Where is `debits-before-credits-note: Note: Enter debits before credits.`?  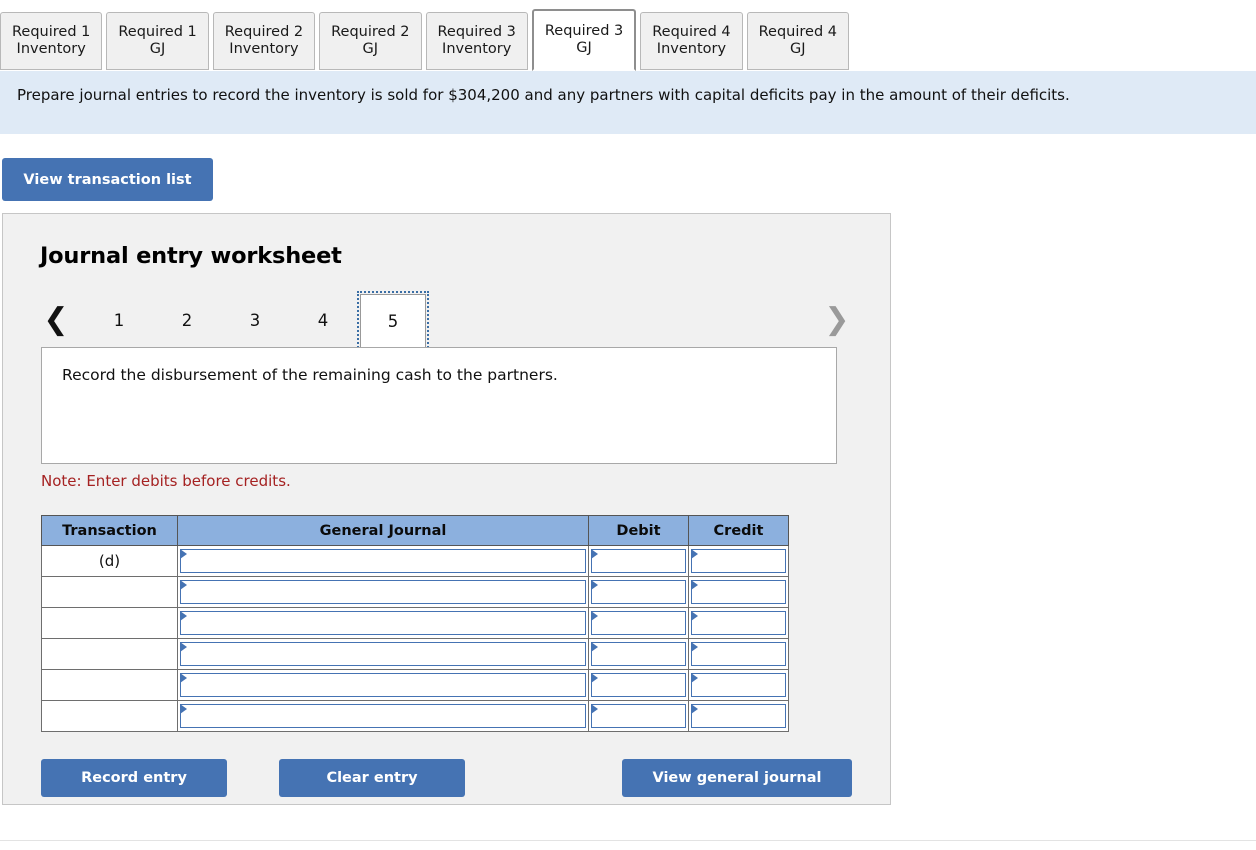
debits-before-credits-note: Note: Enter debits before credits. is located at coordinates (166, 481).